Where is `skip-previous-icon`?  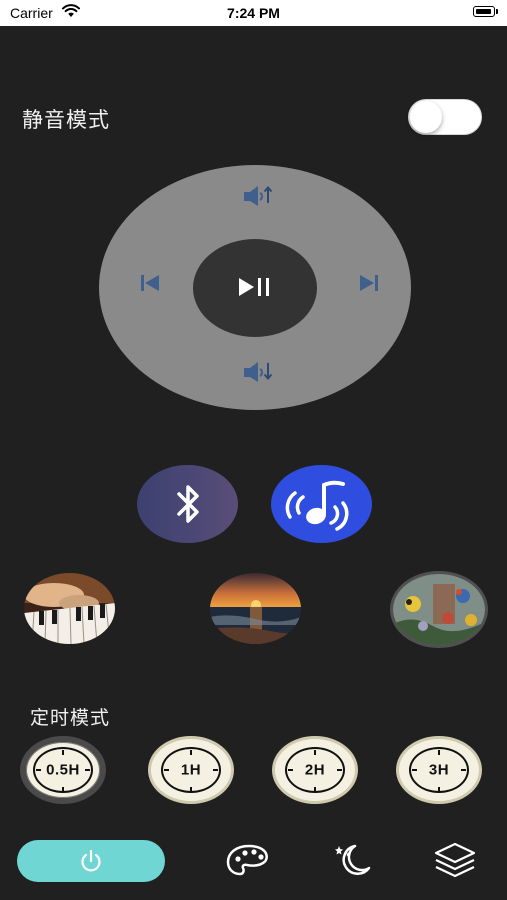
skip-previous-icon is located at coordinates (150, 283).